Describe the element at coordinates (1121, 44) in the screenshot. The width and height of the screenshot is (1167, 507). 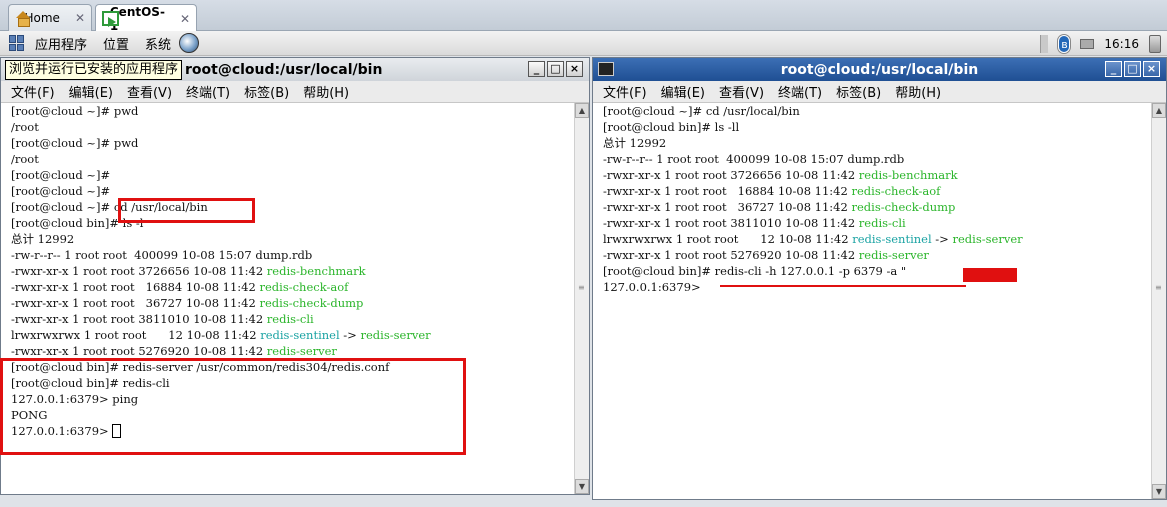
I see `clock: 16:16` at that location.